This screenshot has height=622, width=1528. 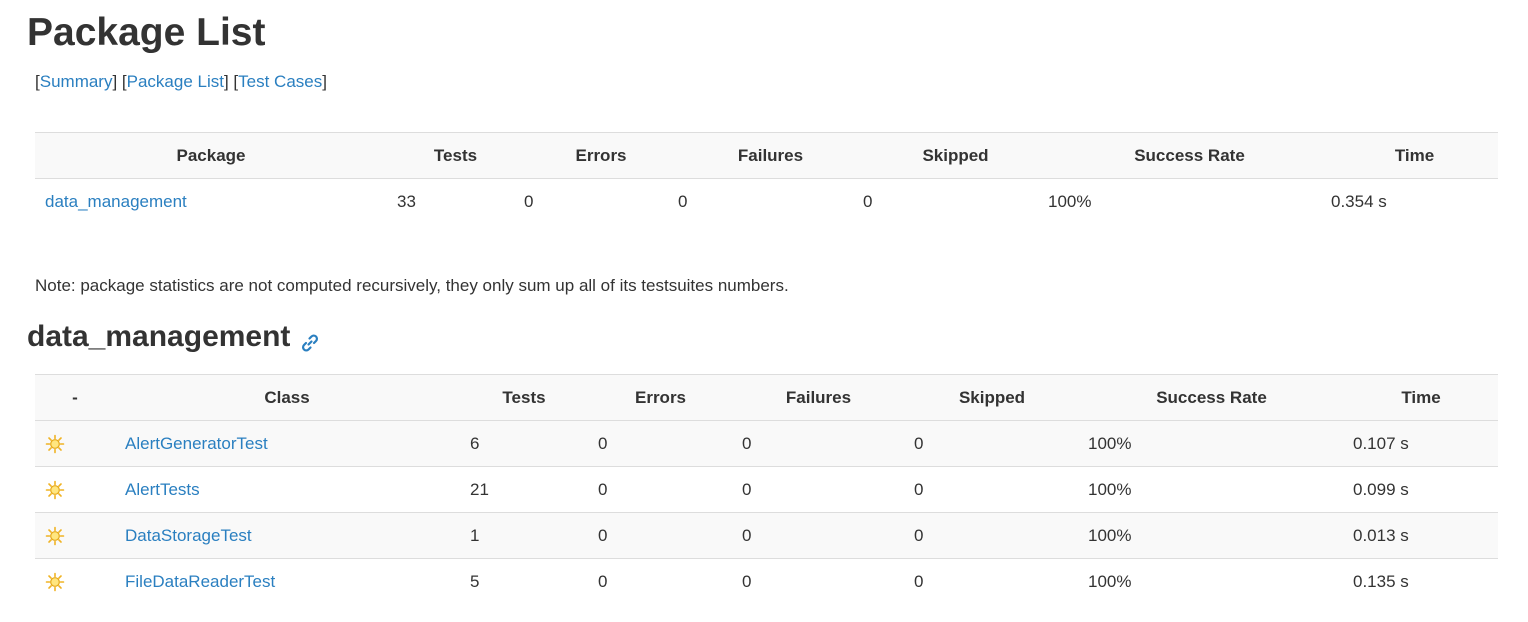 I want to click on nav-test-cases-link: Test Cases, so click(x=280, y=81).